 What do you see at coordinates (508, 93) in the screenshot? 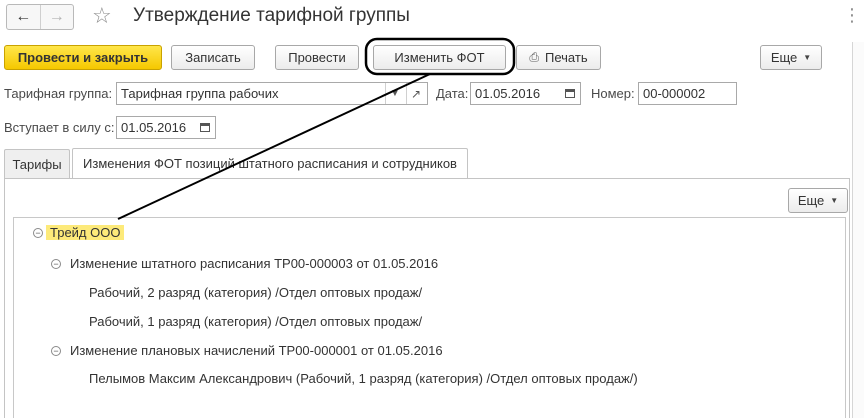
I see `date-value: 01.05.2016` at bounding box center [508, 93].